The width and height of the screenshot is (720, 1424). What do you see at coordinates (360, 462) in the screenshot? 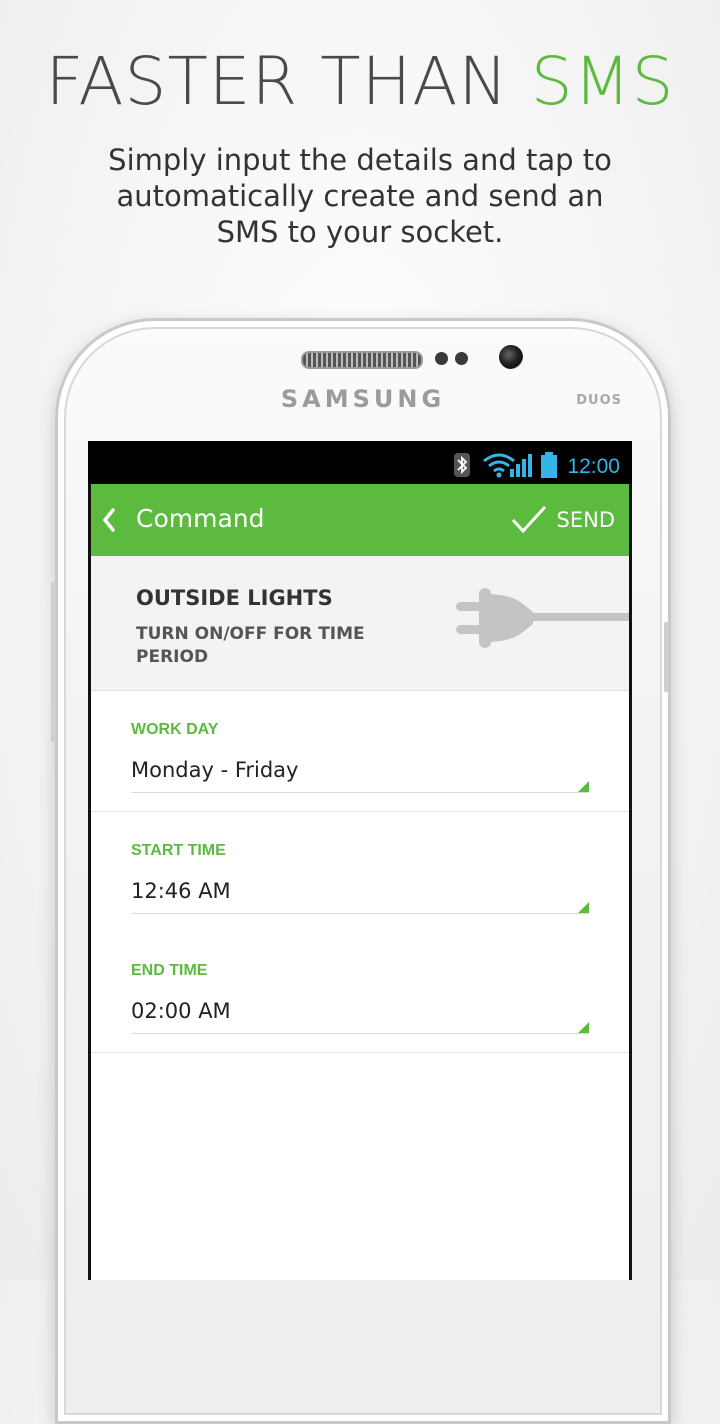
I see `status-bar: 12:00` at bounding box center [360, 462].